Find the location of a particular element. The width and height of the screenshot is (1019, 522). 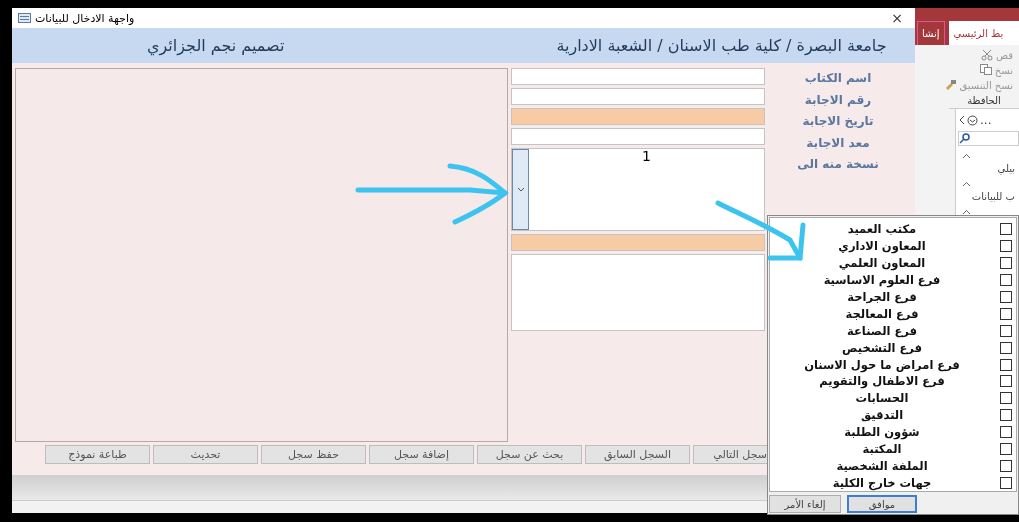

option-label: فرع العلوم الاساسية is located at coordinates (882, 280).